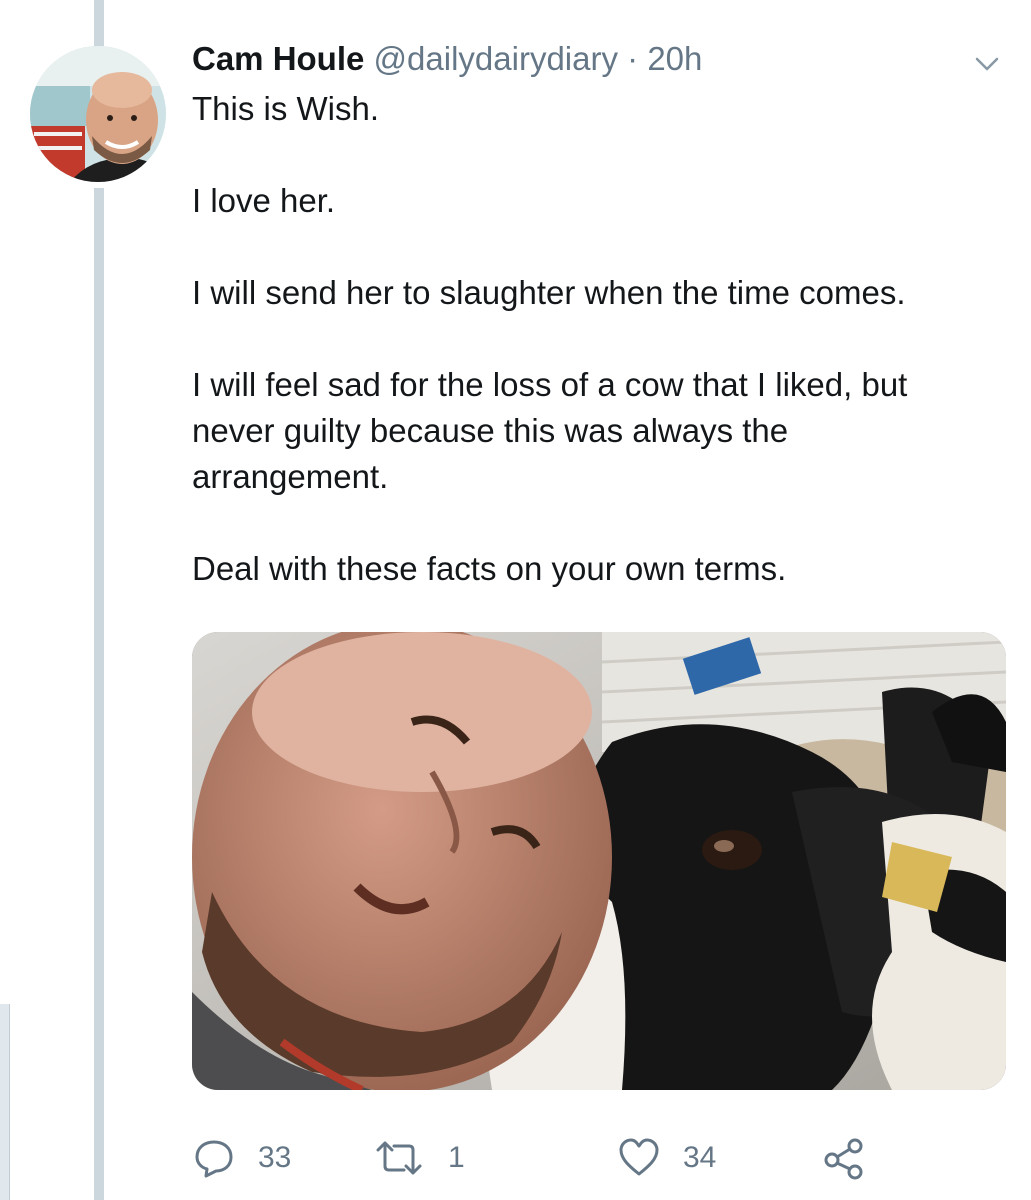  What do you see at coordinates (639, 1157) in the screenshot?
I see `heart-icon` at bounding box center [639, 1157].